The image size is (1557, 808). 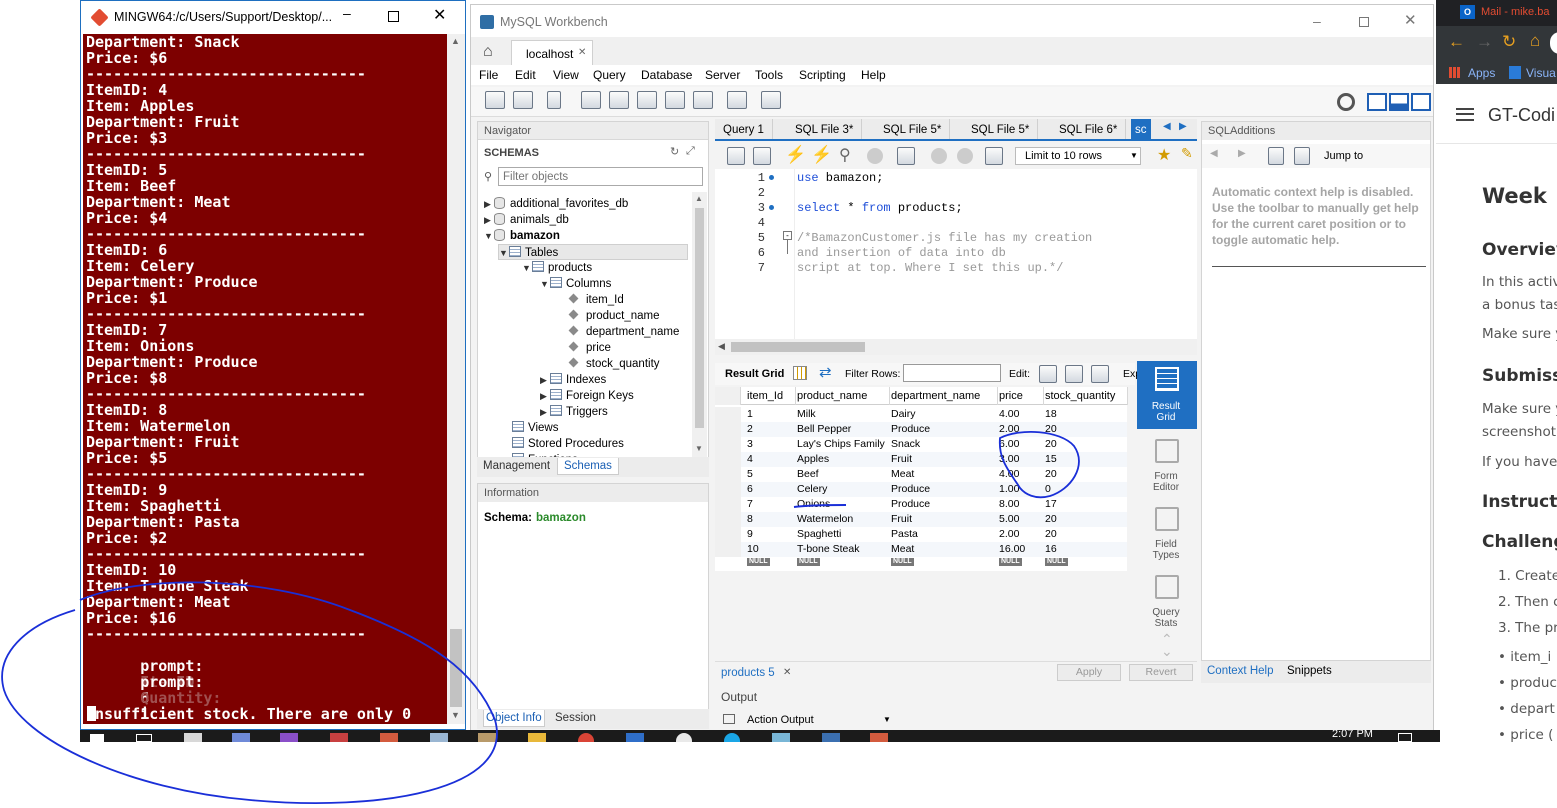 I want to click on table-cell: Pasta, so click(x=904, y=534).